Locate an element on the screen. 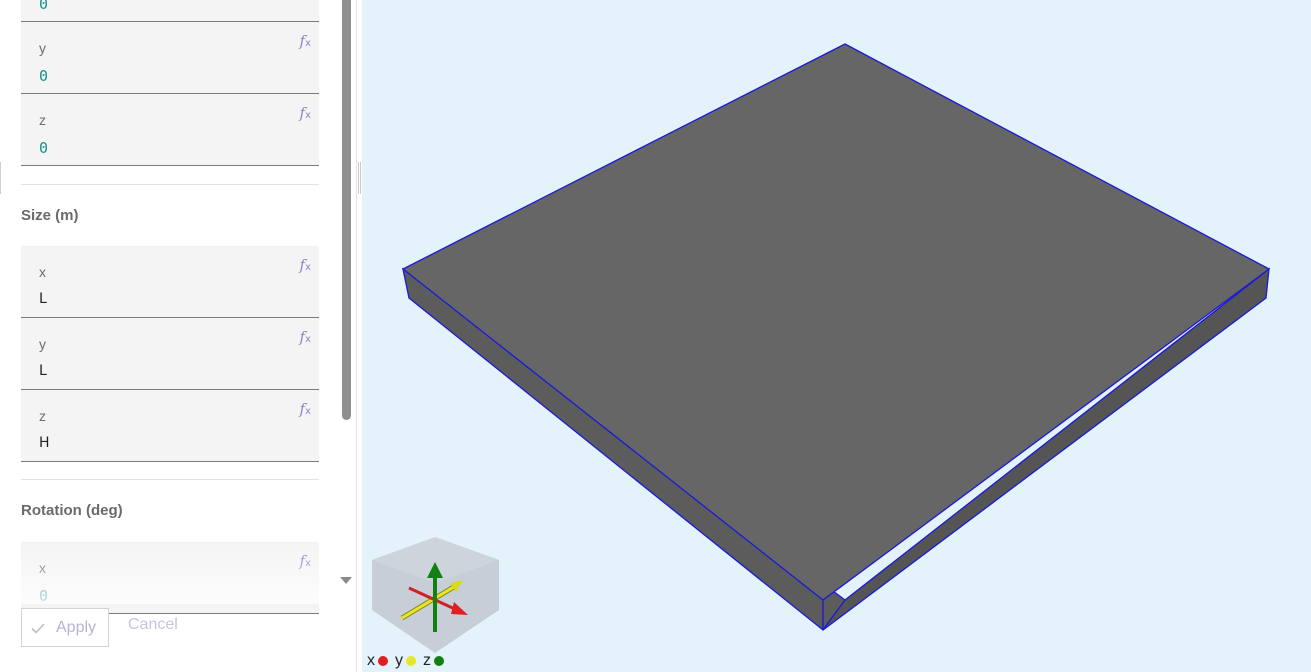 This screenshot has width=1311, height=672. apply-button: Apply is located at coordinates (65, 627).